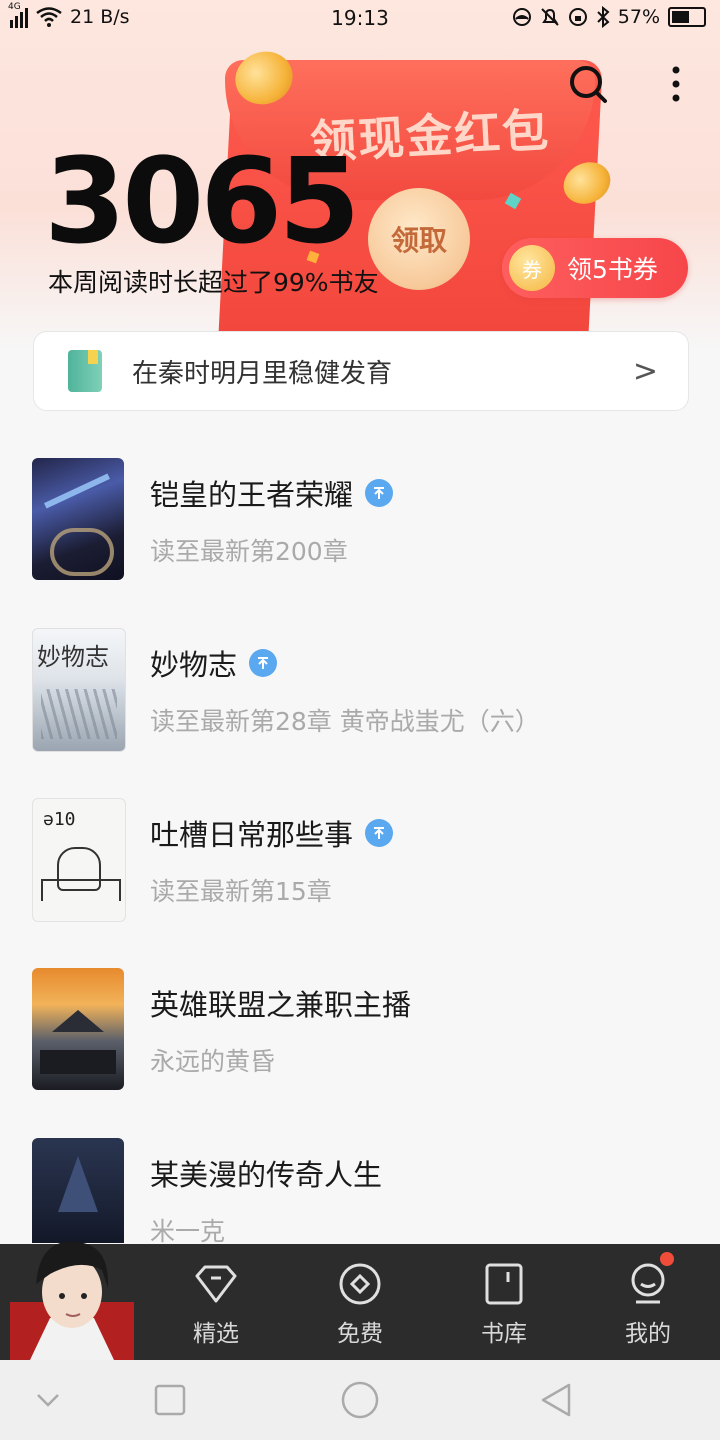 Image resolution: width=720 pixels, height=1440 pixels. I want to click on bluetooth-icon, so click(603, 17).